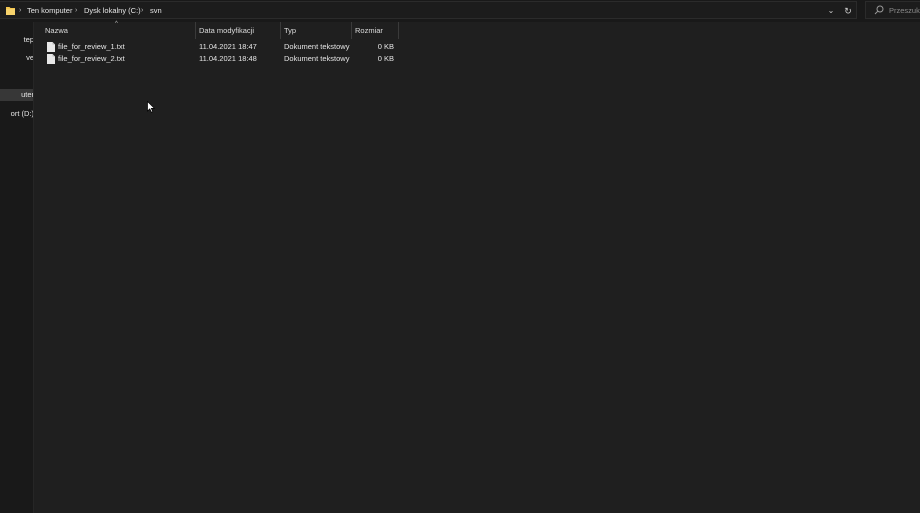 This screenshot has width=920, height=513. I want to click on nav-item-desktop: tep, so click(17, 40).